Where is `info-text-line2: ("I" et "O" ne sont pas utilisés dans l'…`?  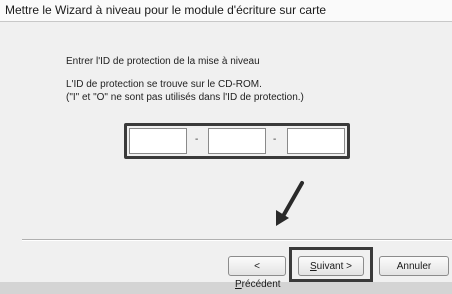 info-text-line2: ("I" et "O" ne sont pas utilisés dans l'… is located at coordinates (185, 97).